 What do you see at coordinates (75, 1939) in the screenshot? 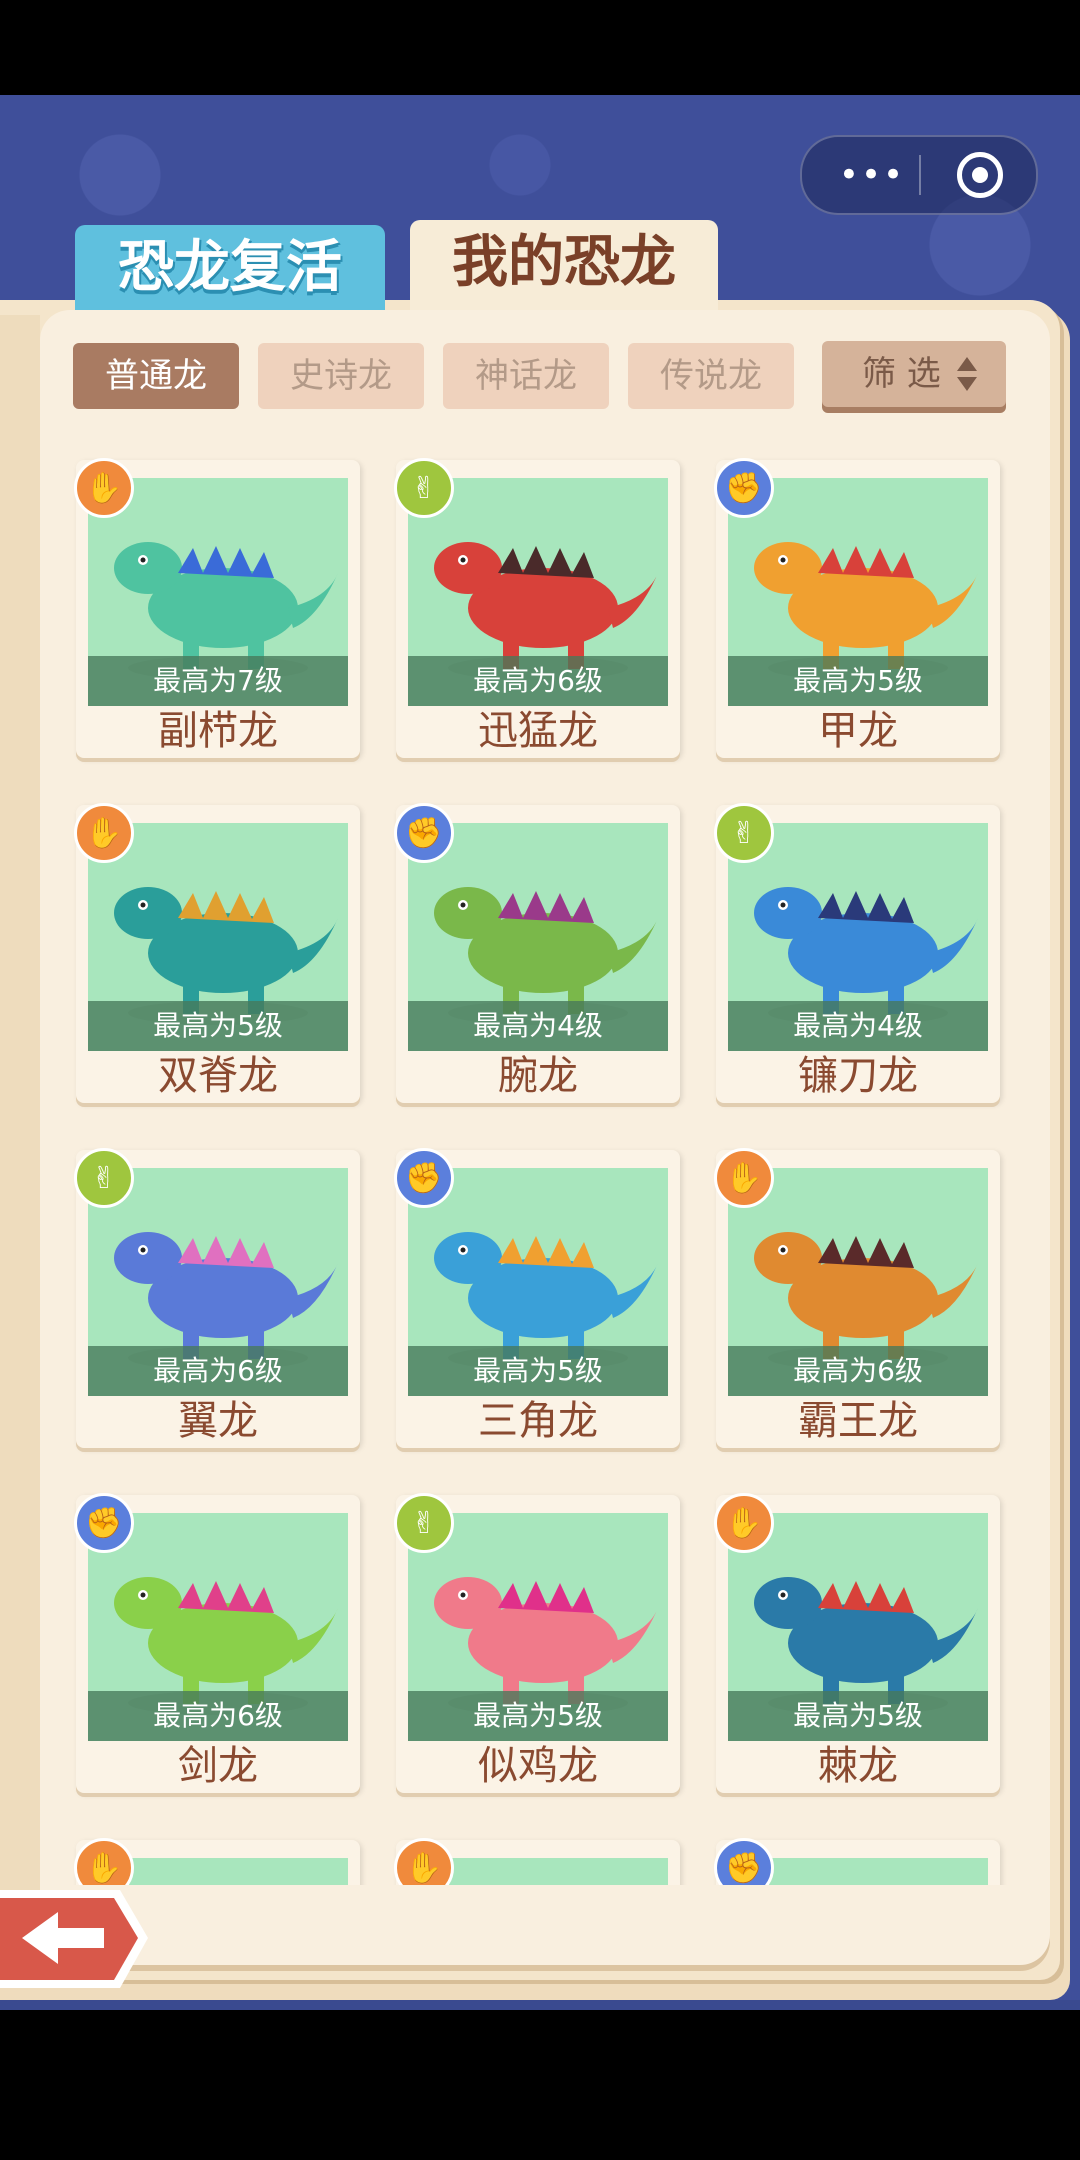
I see `back-button` at bounding box center [75, 1939].